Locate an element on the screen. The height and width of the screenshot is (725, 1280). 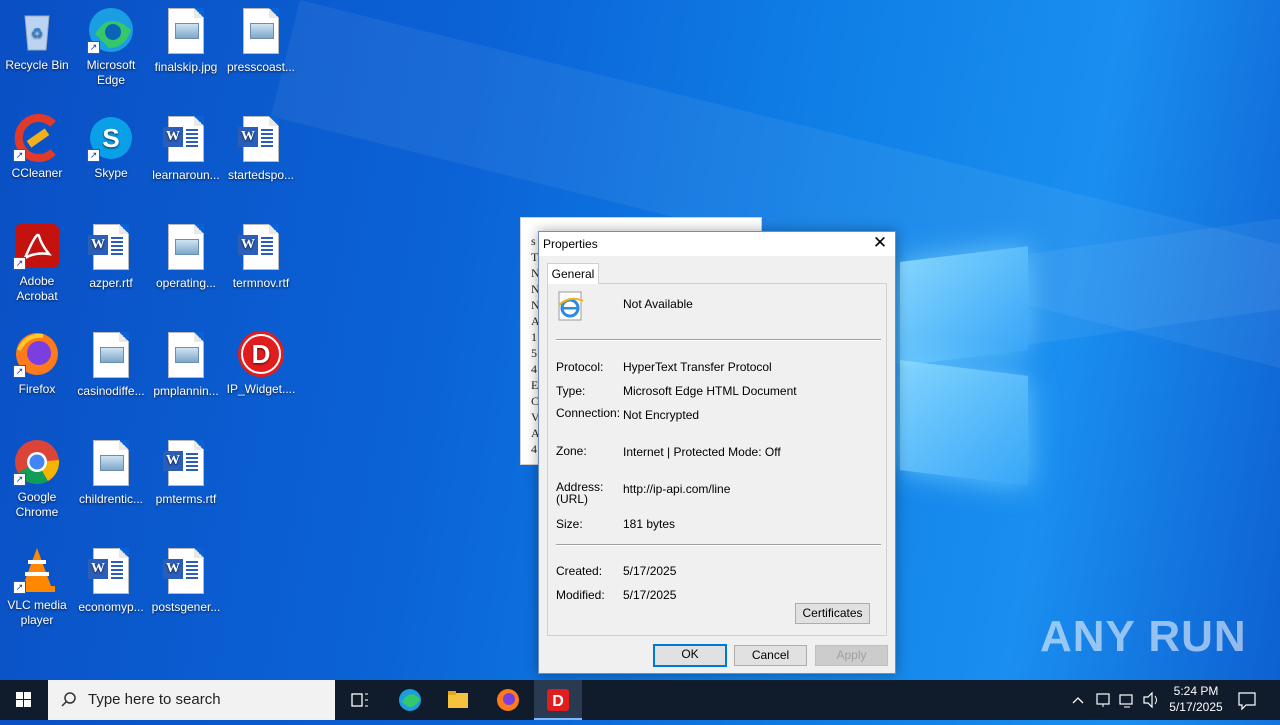
desktop-icon: S ↗ Skype is located at coordinates (111, 147).